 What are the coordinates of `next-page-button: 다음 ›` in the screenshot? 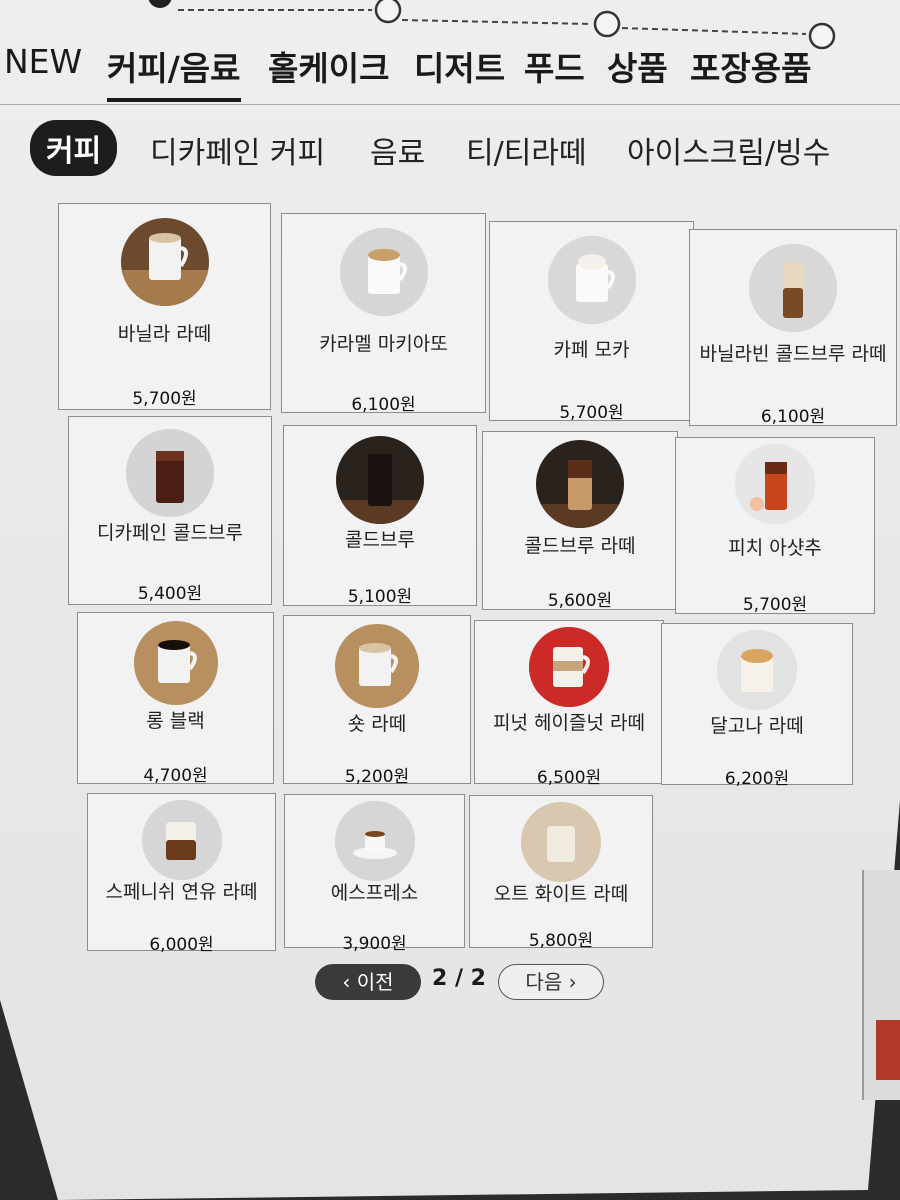 It's located at (551, 982).